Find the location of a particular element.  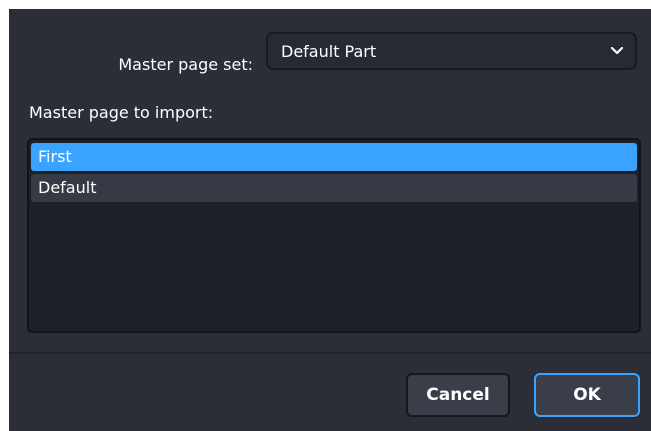

list-item-default: Default is located at coordinates (334, 188).